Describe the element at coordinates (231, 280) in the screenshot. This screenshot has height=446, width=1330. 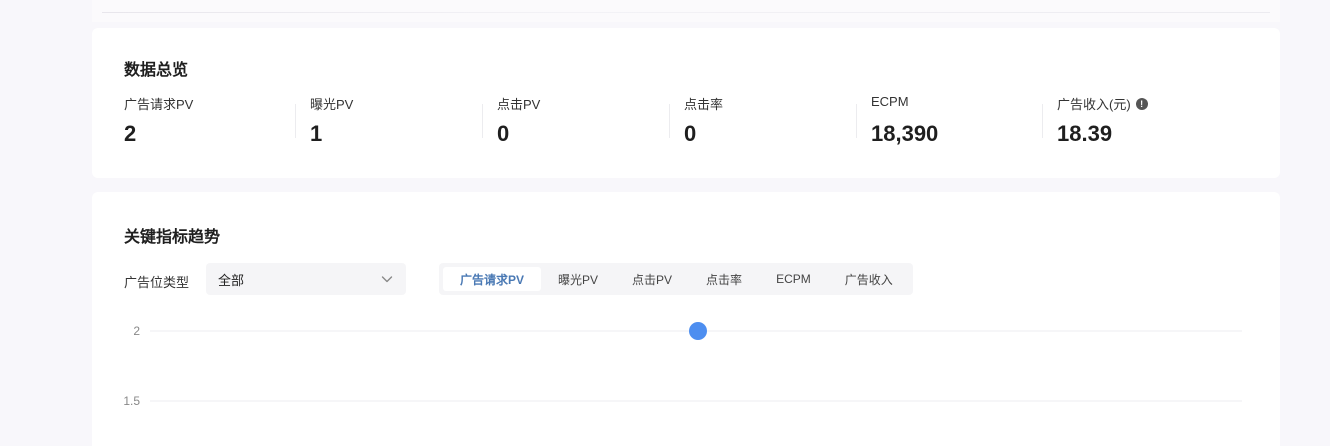
I see `select-value: 全部` at that location.